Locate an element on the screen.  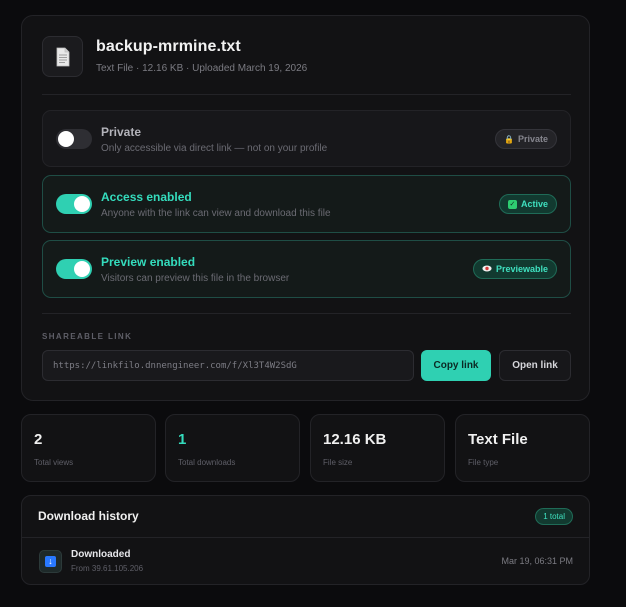
badge-label: Previewable is located at coordinates (521, 269).